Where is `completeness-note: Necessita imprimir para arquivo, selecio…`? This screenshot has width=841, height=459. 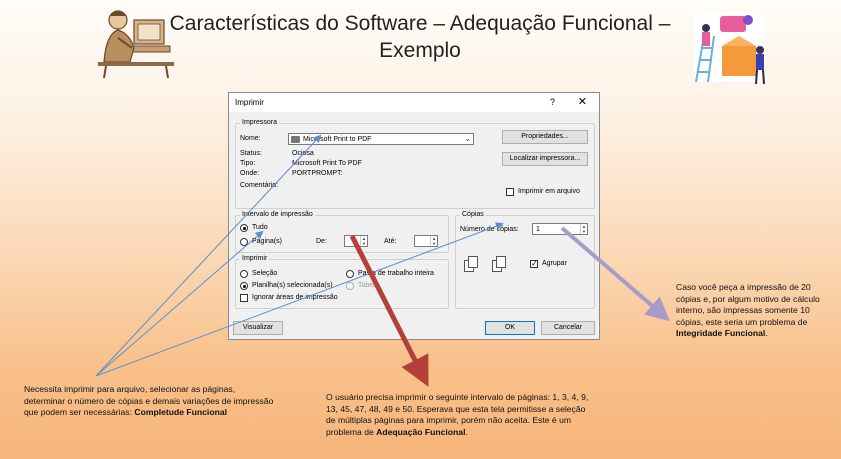 completeness-note: Necessita imprimir para arquivo, selecio… is located at coordinates (150, 401).